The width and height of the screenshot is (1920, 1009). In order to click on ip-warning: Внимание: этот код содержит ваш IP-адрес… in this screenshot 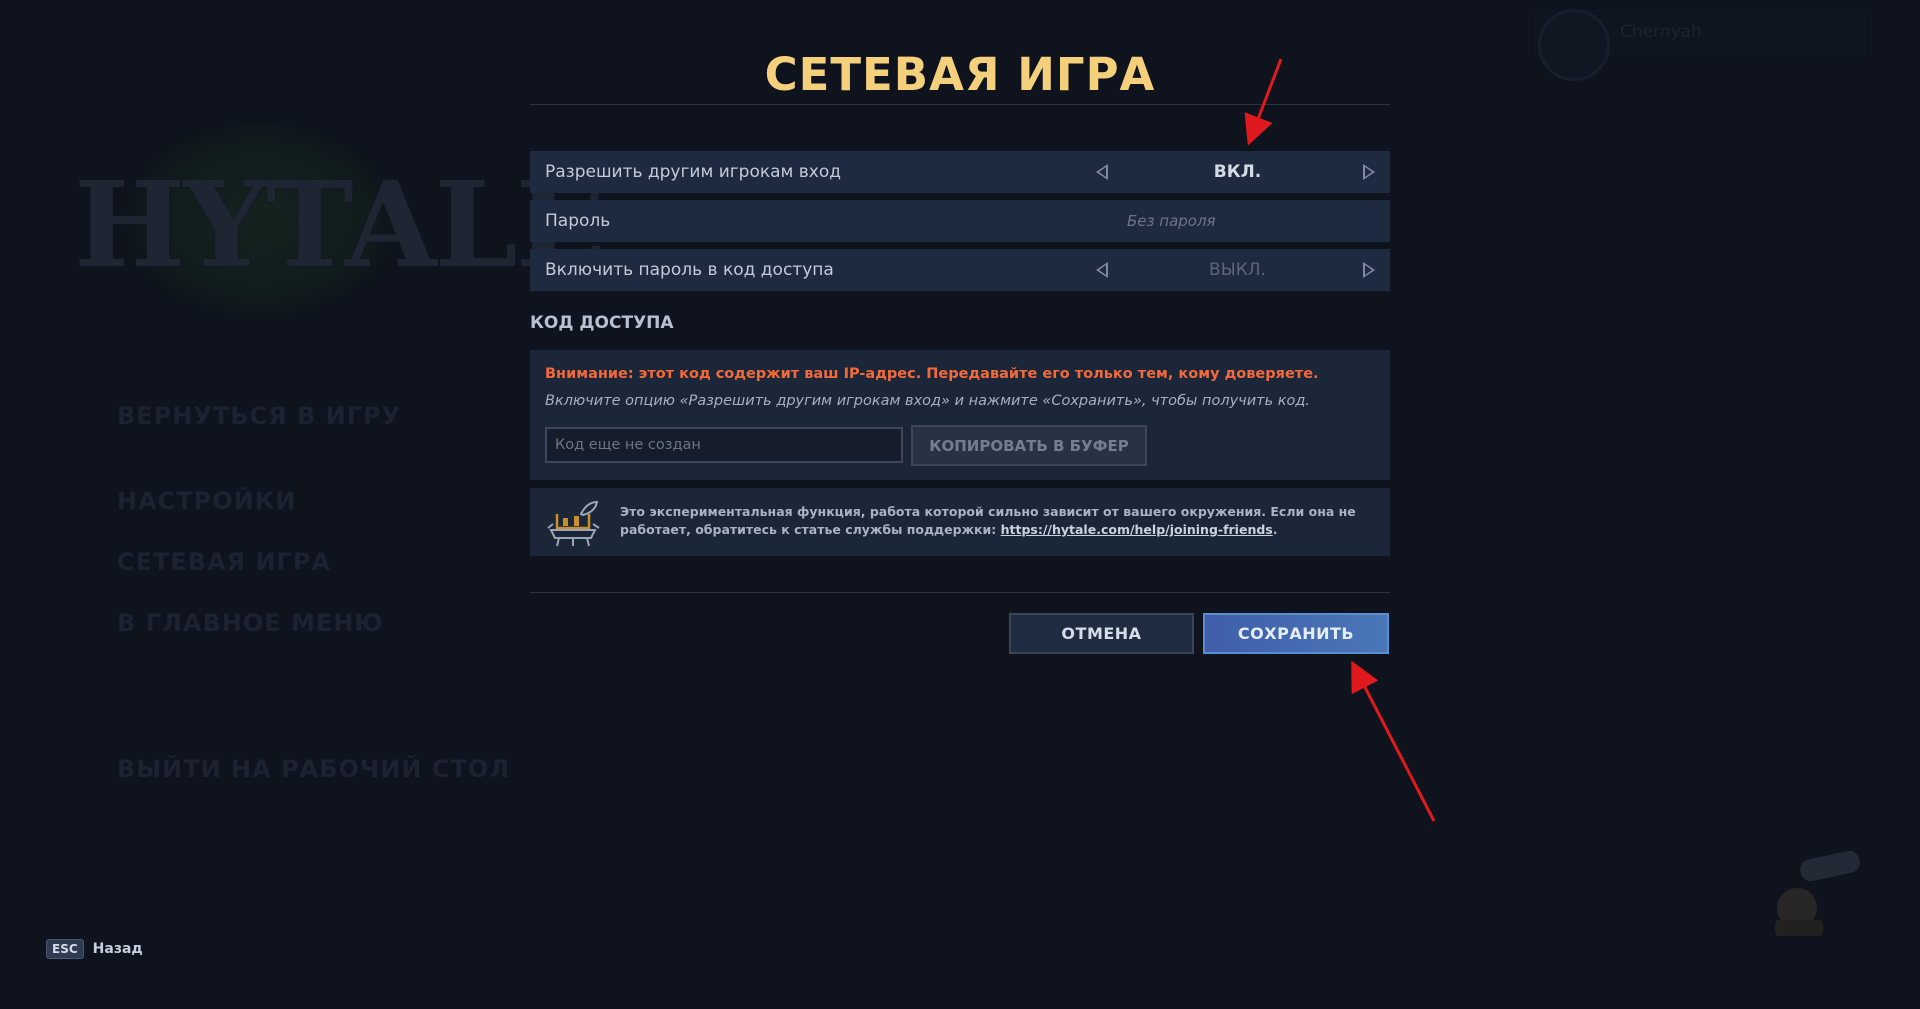, I will do `click(932, 374)`.